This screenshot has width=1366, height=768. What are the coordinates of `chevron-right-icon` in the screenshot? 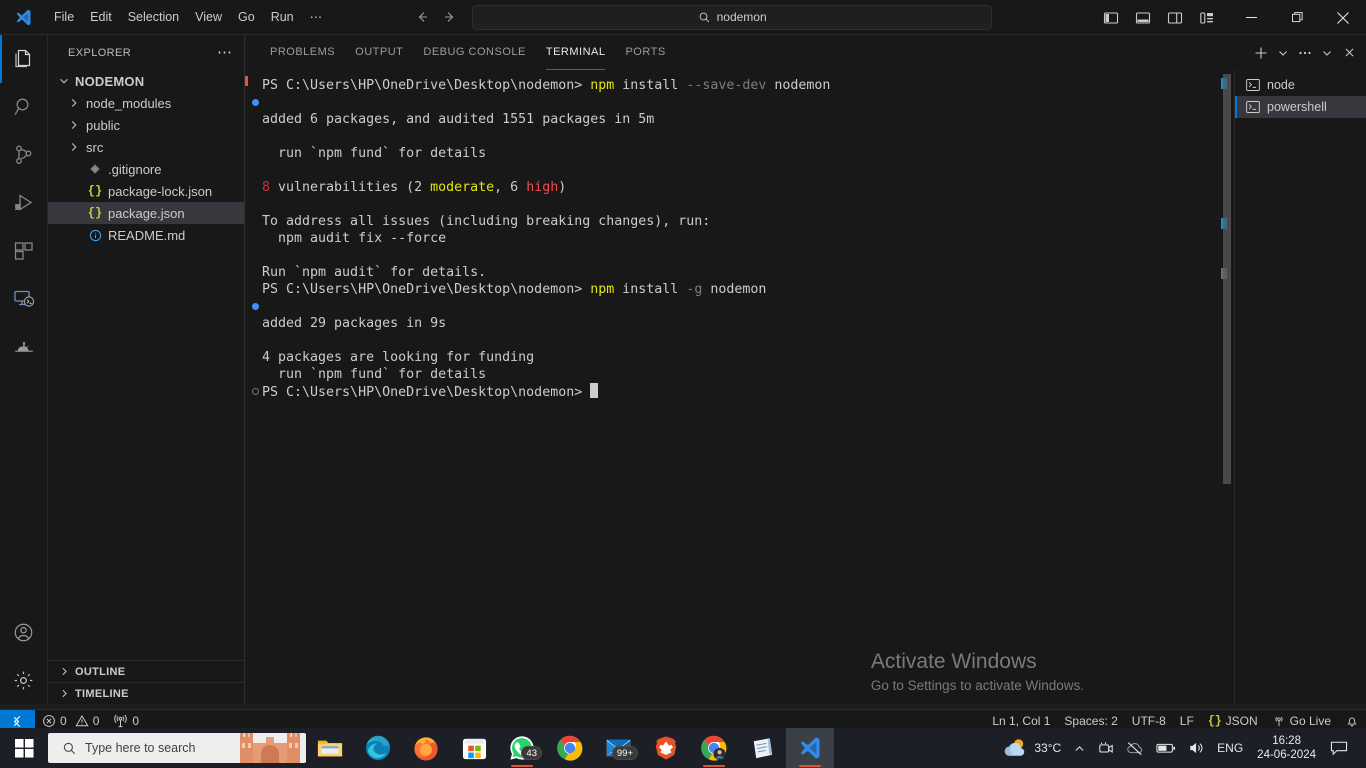 It's located at (74, 103).